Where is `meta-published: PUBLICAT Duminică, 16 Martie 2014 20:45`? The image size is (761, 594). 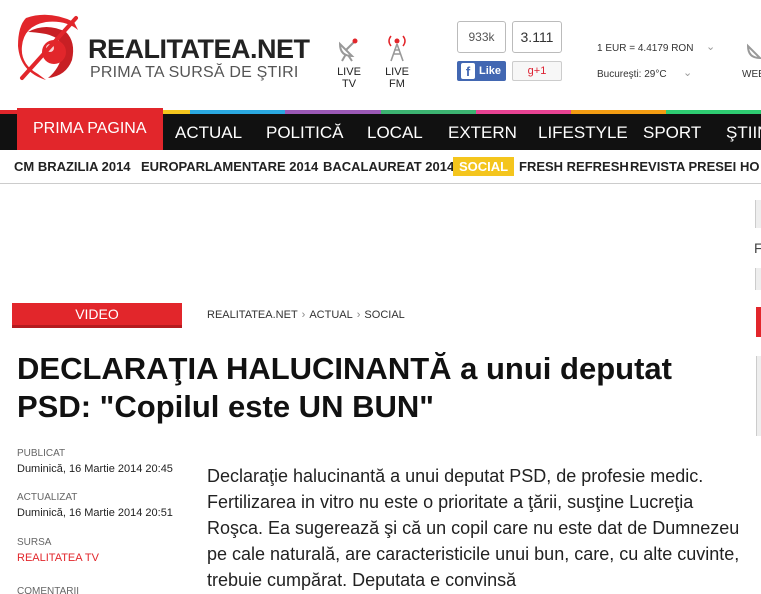 meta-published: PUBLICAT Duminică, 16 Martie 2014 20:45 is located at coordinates (95, 461).